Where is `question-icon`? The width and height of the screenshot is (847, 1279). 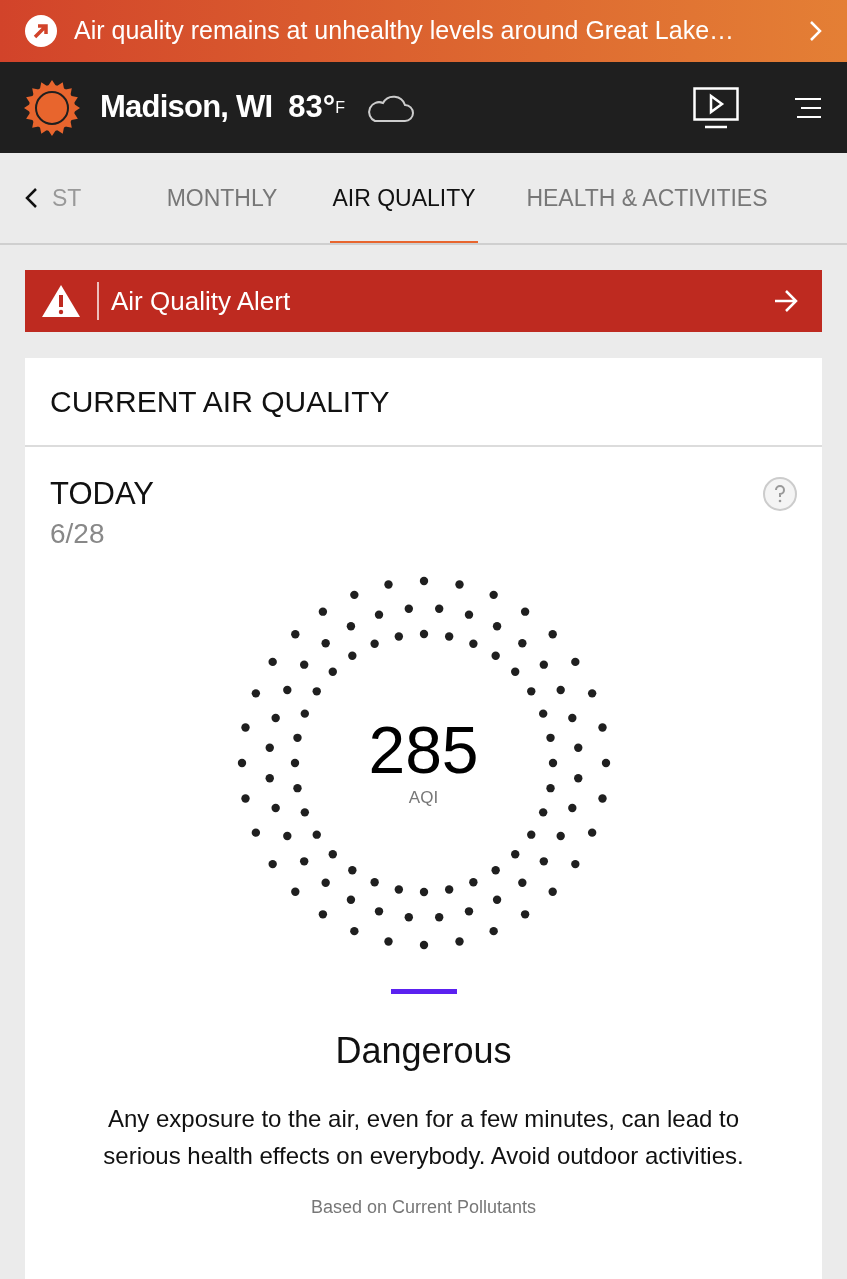
question-icon is located at coordinates (780, 494).